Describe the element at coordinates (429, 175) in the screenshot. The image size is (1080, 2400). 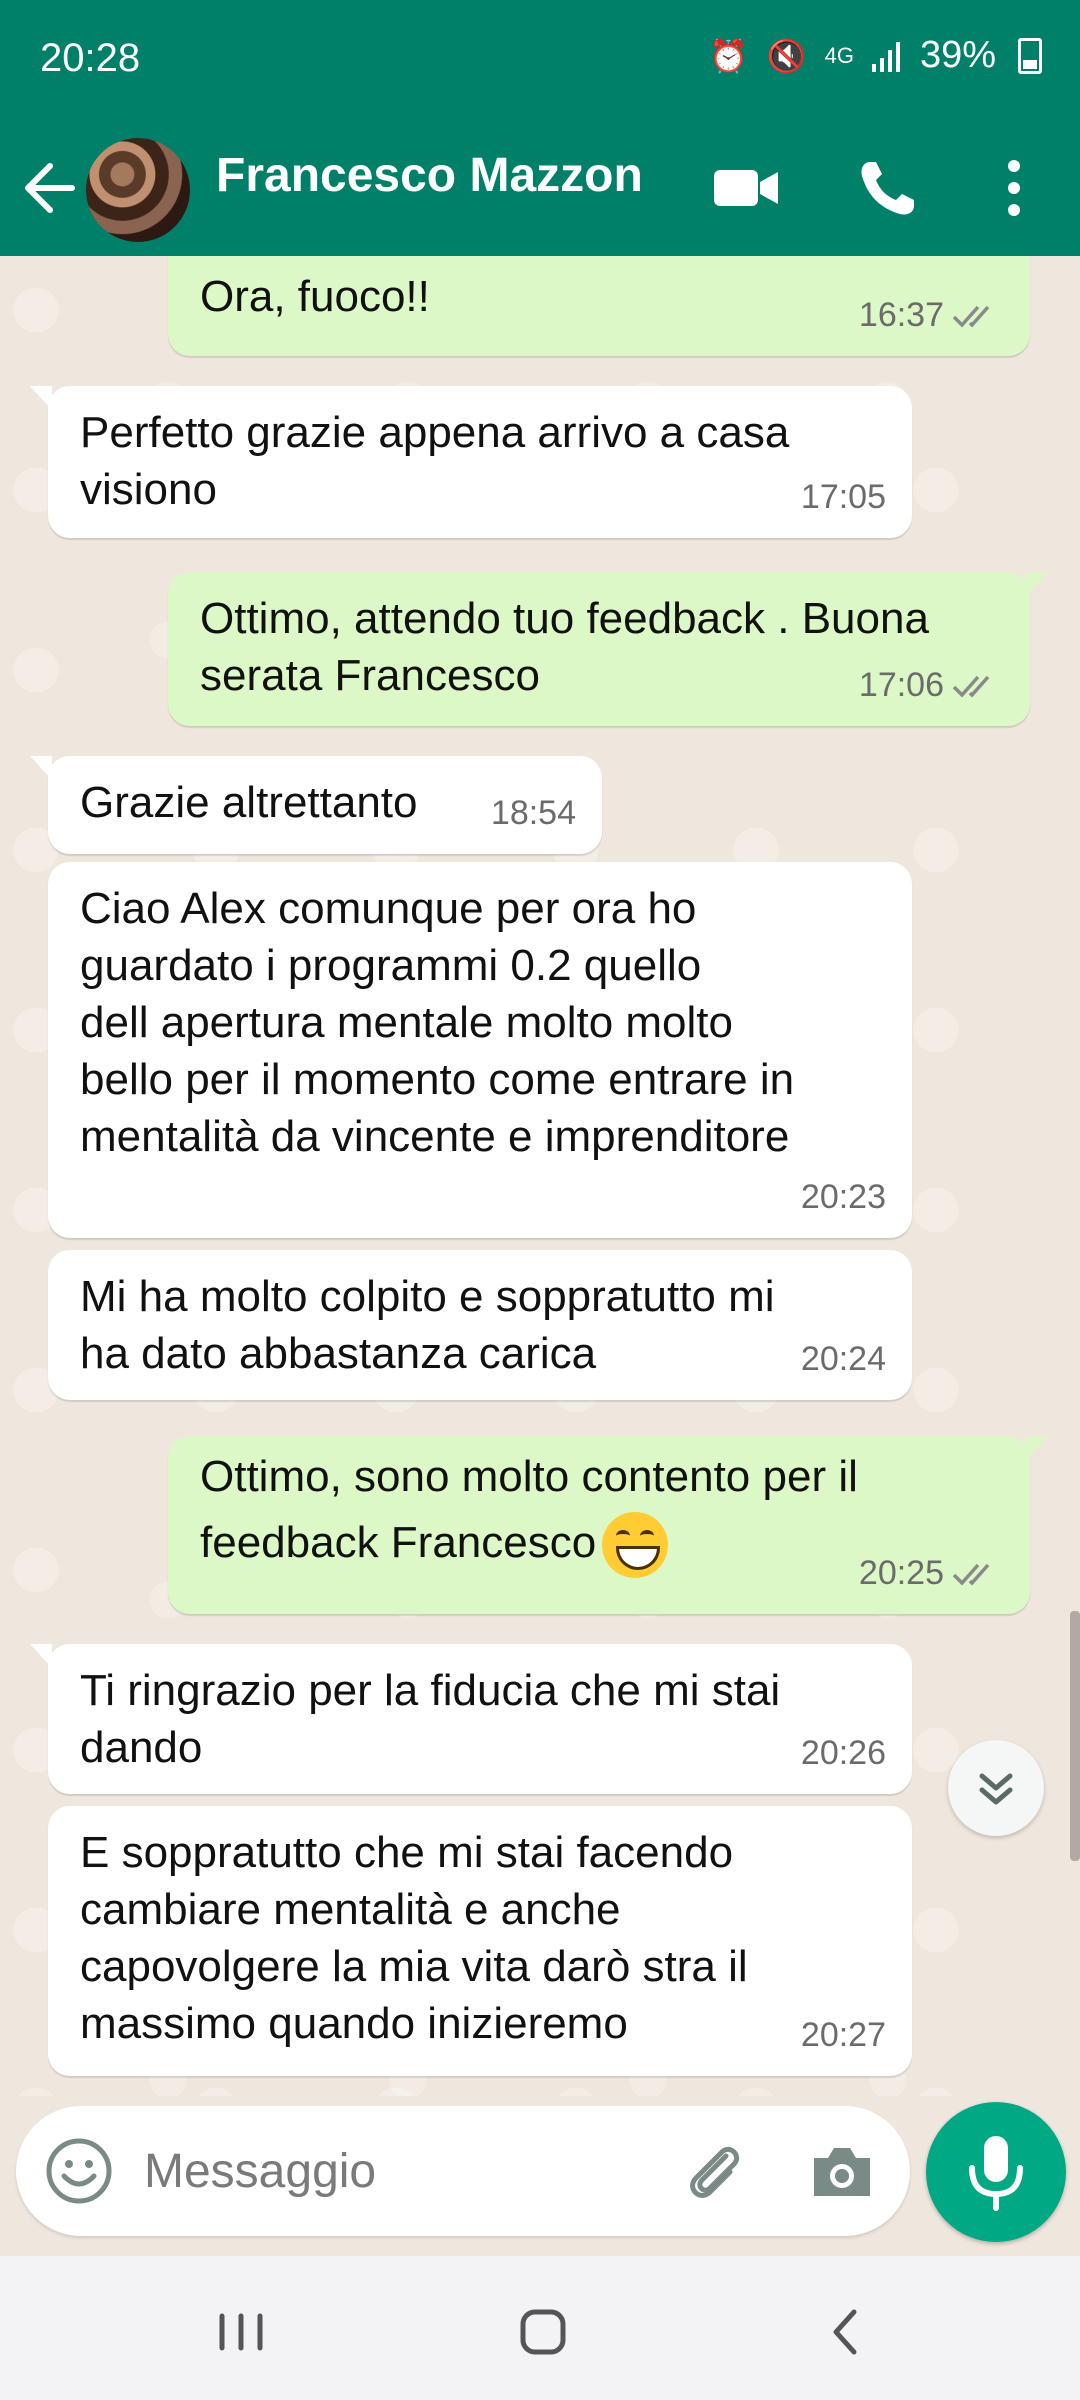
I see `contact-name: Francesco Mazzon` at that location.